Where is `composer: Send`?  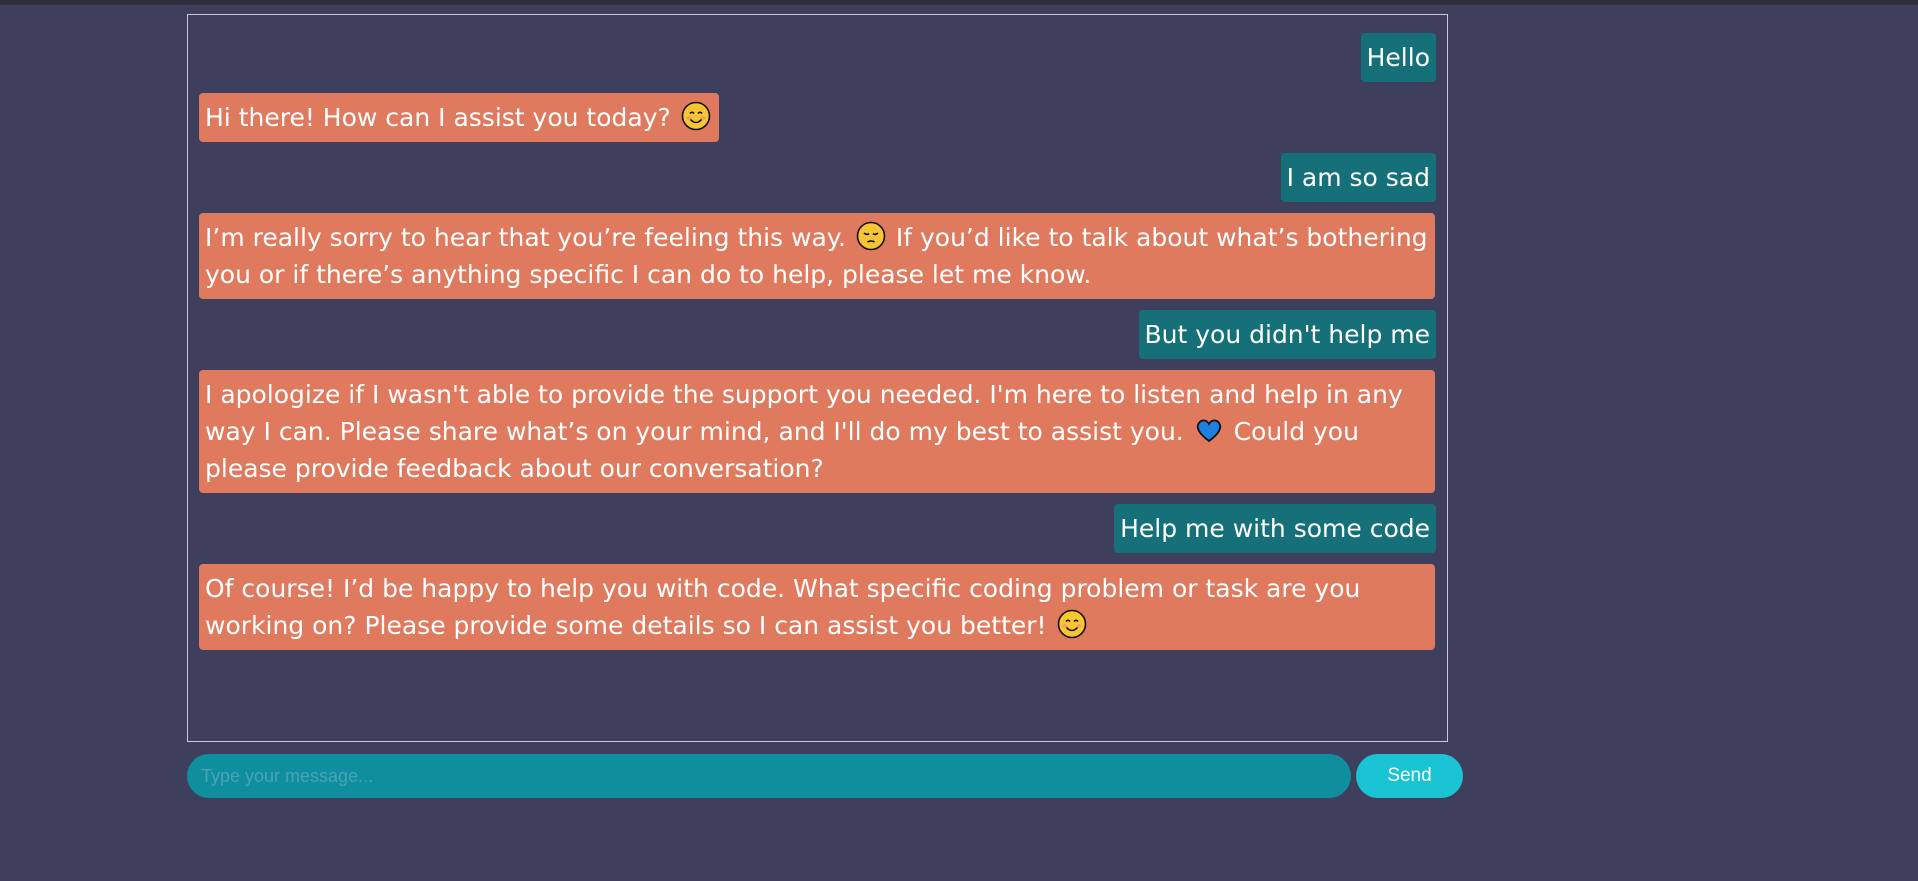
composer: Send is located at coordinates (825, 776).